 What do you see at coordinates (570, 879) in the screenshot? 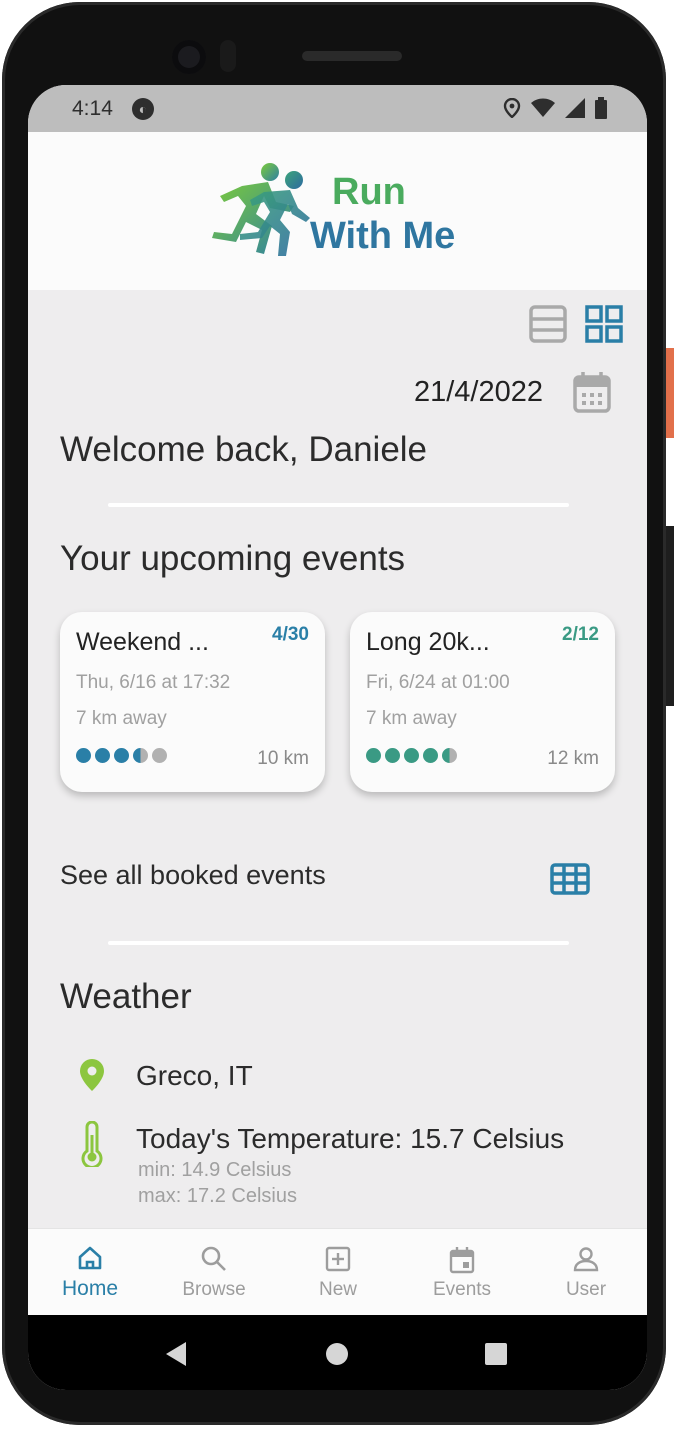
I see `table-grid-icon` at bounding box center [570, 879].